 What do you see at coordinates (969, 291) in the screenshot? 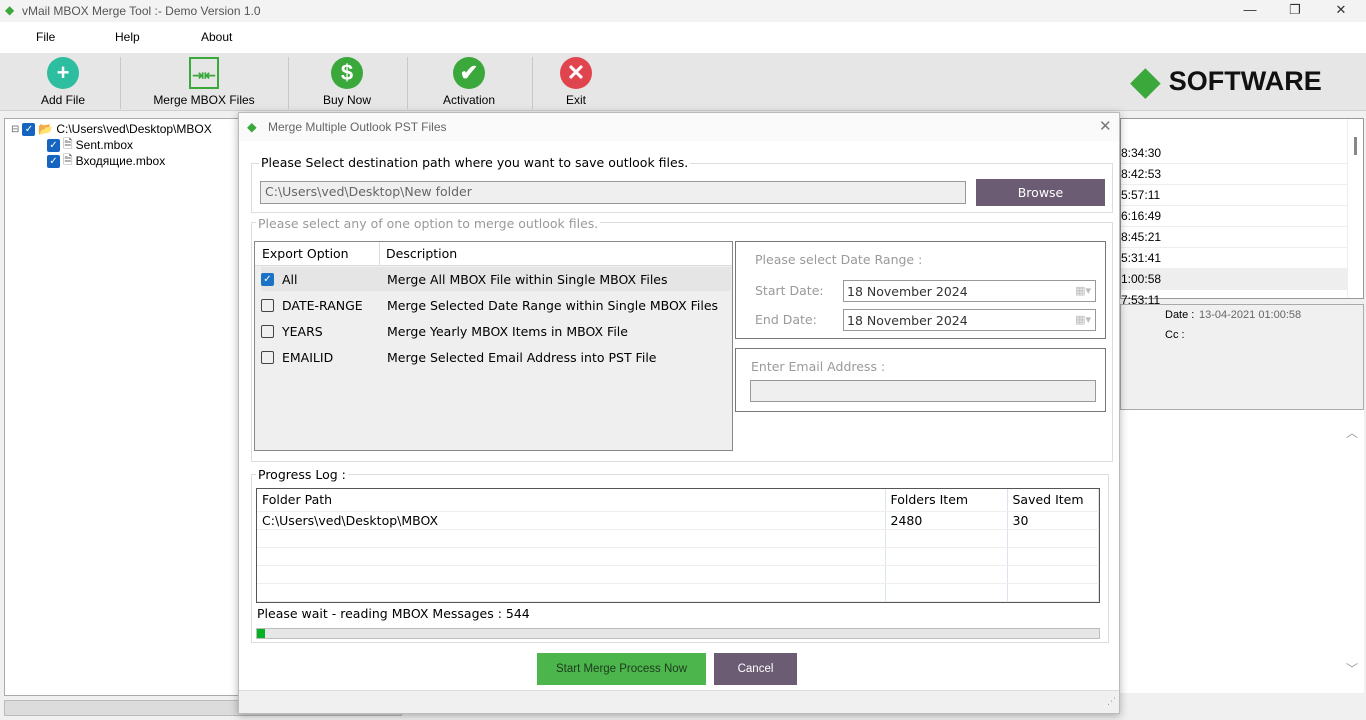
I see `start-date-picker: 18 November 2024 ▦▾` at bounding box center [969, 291].